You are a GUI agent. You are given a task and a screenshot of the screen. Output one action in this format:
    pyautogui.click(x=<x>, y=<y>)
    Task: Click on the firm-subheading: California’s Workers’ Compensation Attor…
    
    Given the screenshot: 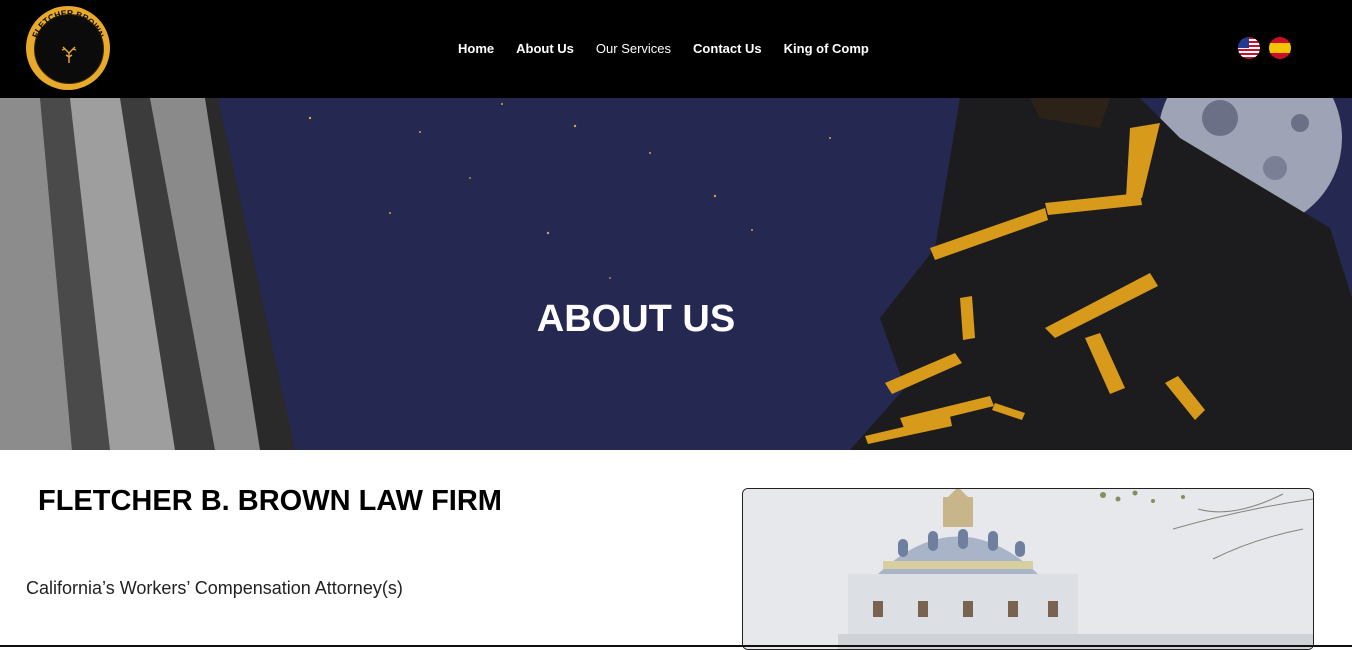 What is the action you would take?
    pyautogui.click(x=214, y=588)
    